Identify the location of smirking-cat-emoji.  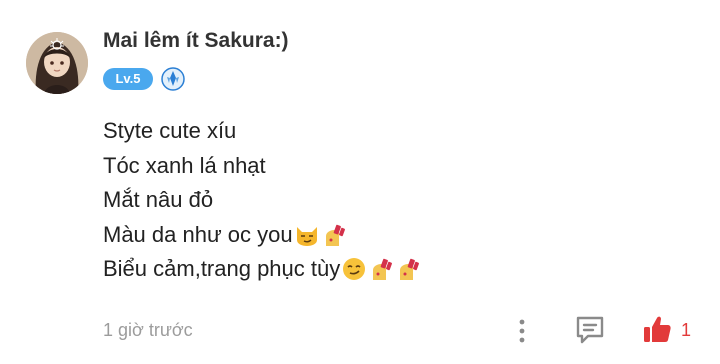
(306, 236).